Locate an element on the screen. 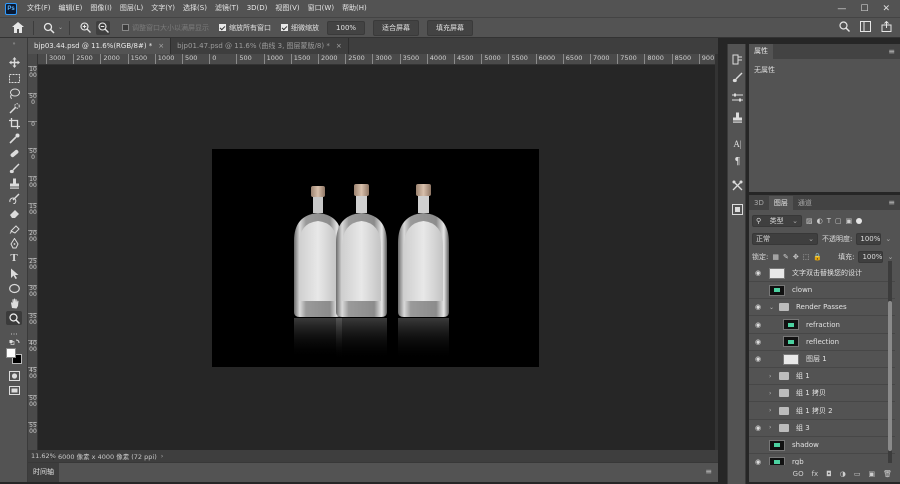  filter-toggle-icon is located at coordinates (859, 221).